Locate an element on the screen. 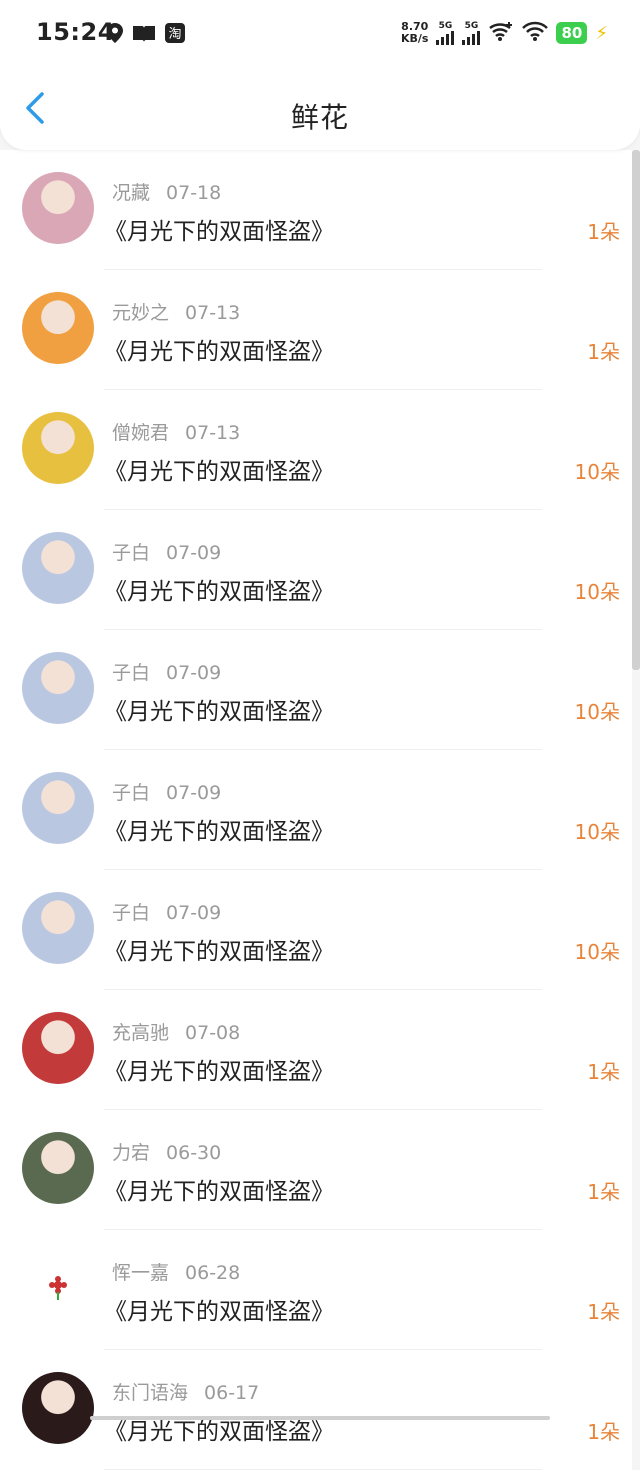  flower-icon is located at coordinates (58, 1288).